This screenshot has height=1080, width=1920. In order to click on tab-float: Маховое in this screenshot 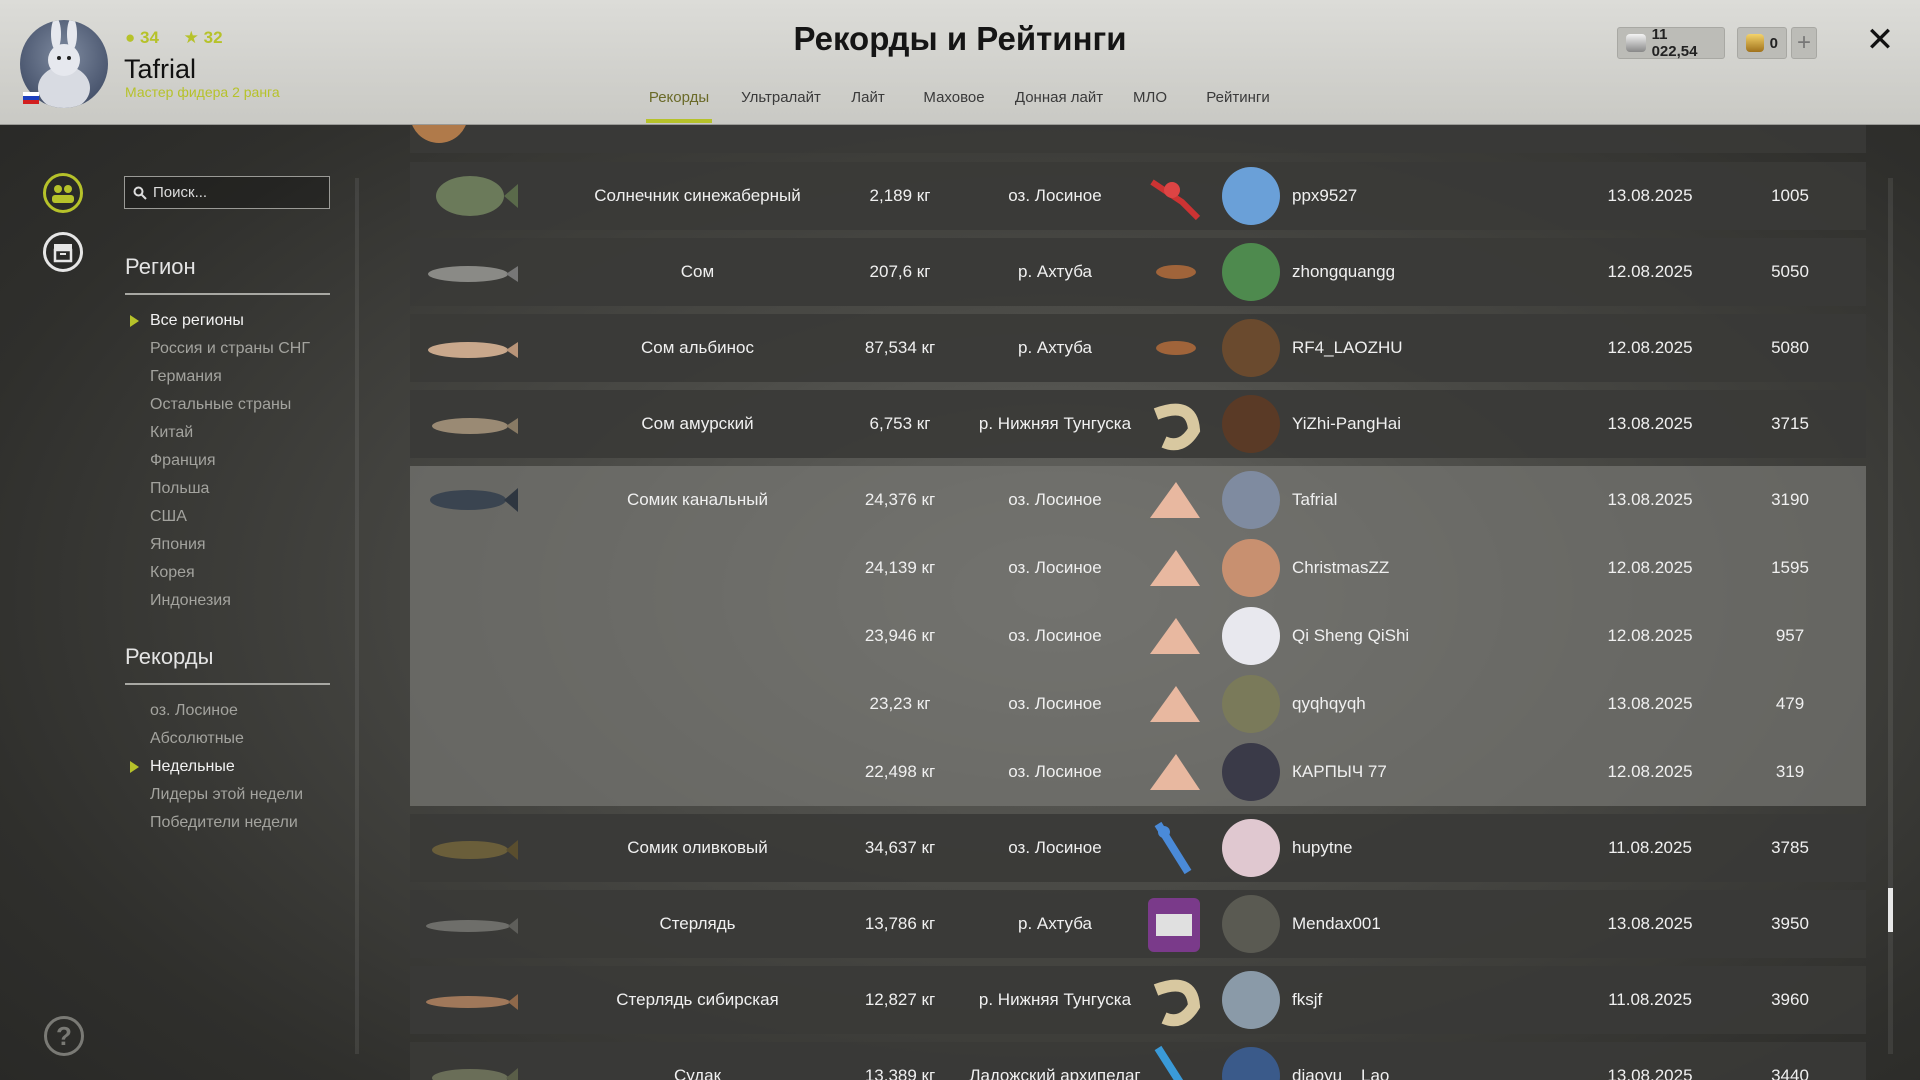, I will do `click(954, 106)`.